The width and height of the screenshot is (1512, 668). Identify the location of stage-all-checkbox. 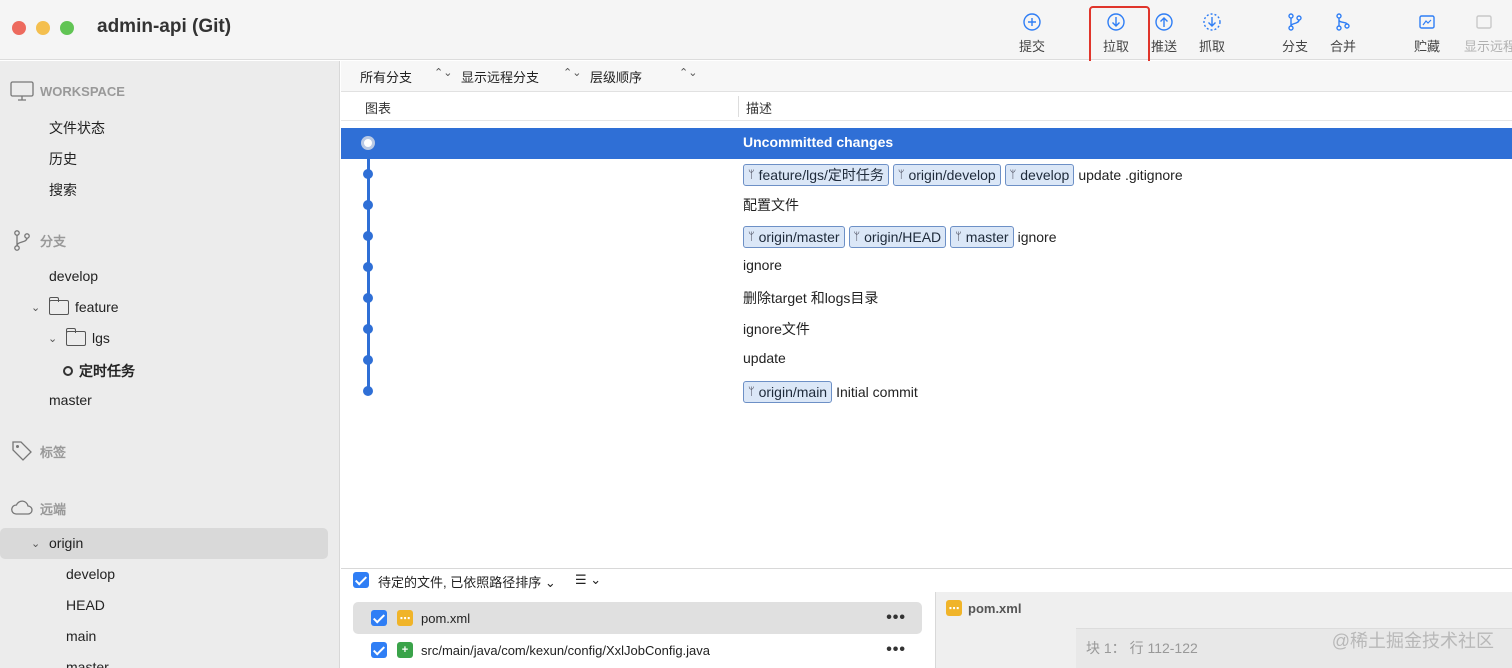
(361, 580).